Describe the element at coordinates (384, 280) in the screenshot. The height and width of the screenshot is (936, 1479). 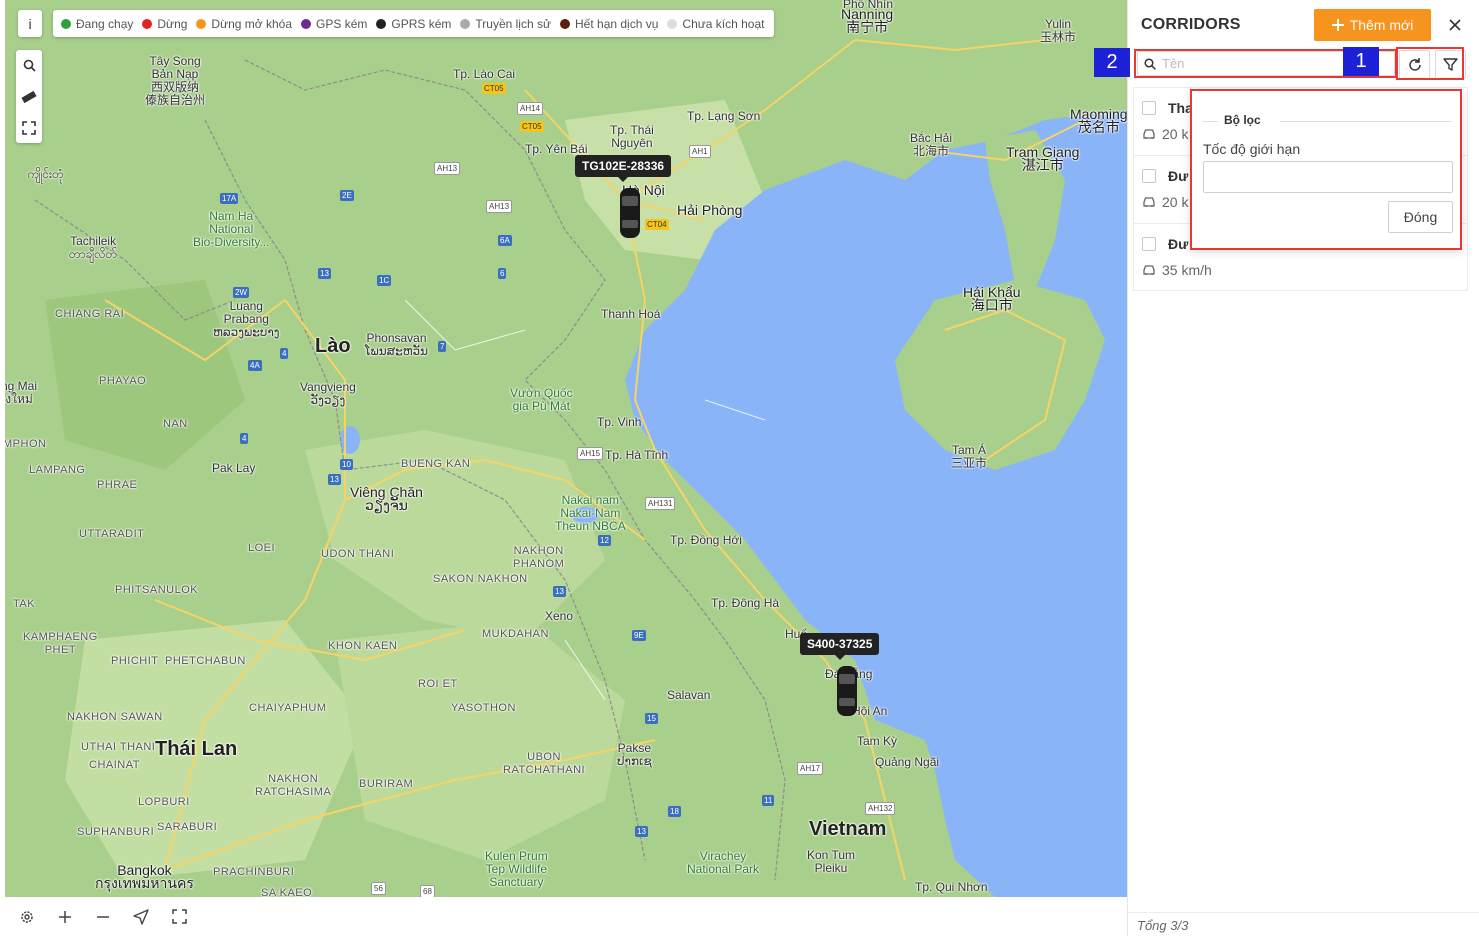
I see `road-shield: 1C` at that location.